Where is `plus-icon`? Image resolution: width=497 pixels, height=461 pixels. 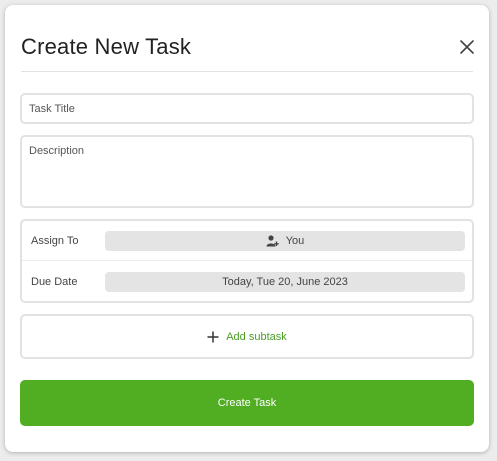
plus-icon is located at coordinates (213, 336).